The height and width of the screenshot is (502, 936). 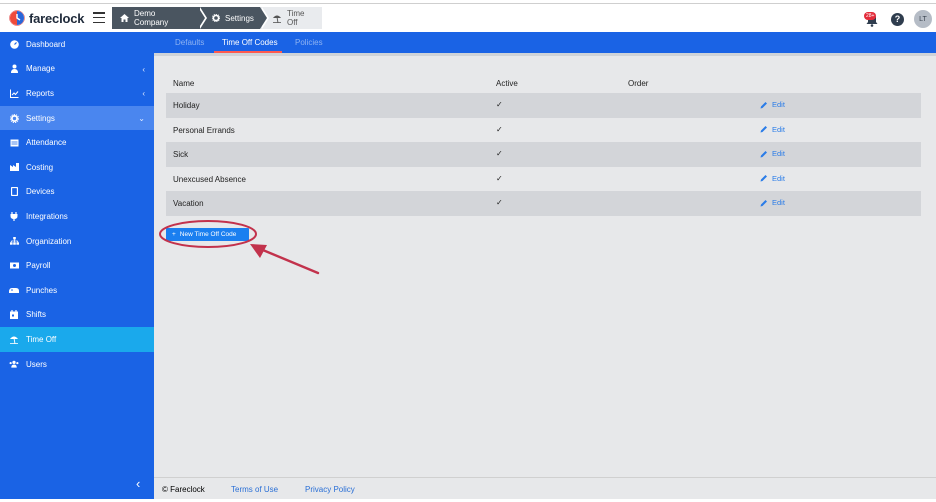 What do you see at coordinates (14, 93) in the screenshot?
I see `chart-icon` at bounding box center [14, 93].